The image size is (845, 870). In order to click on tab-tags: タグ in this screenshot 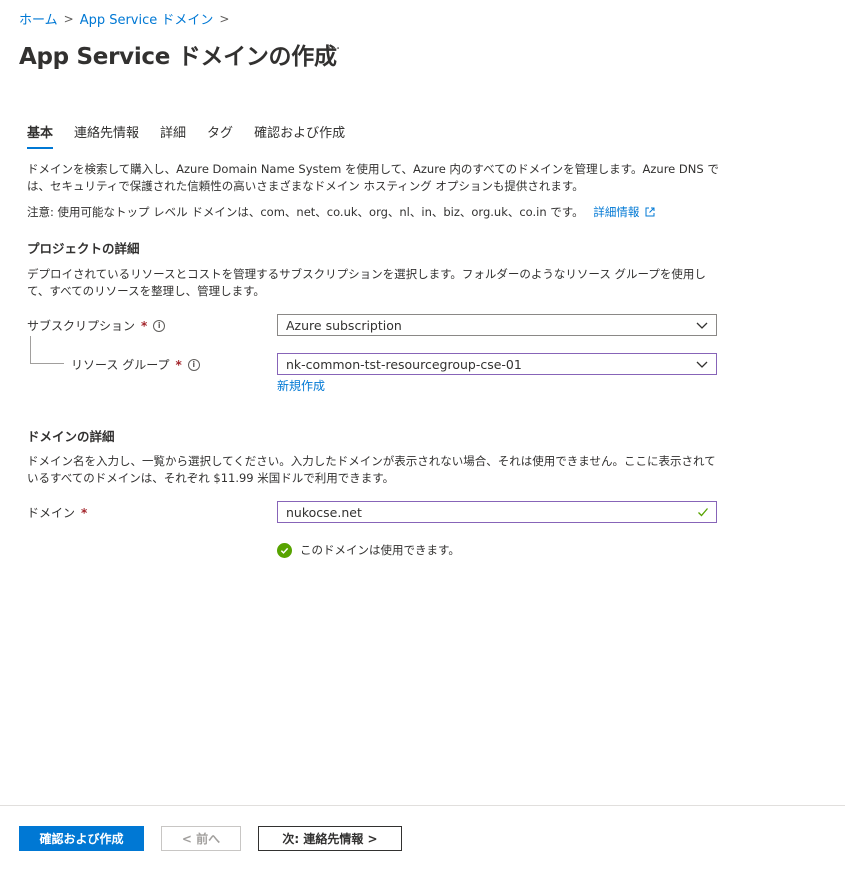, I will do `click(220, 134)`.